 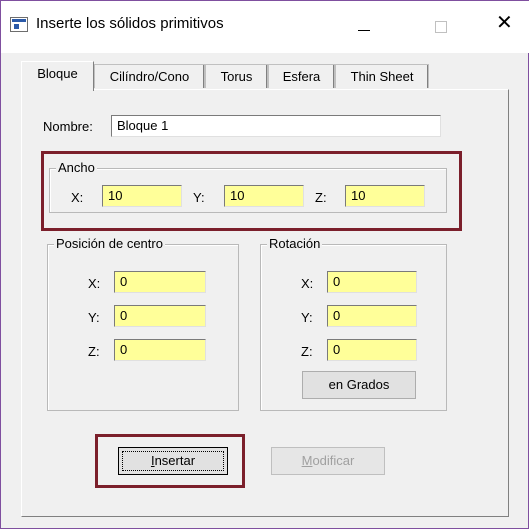 What do you see at coordinates (265, 27) in the screenshot?
I see `title-bar: Inserte los sólidos primitivos ✕` at bounding box center [265, 27].